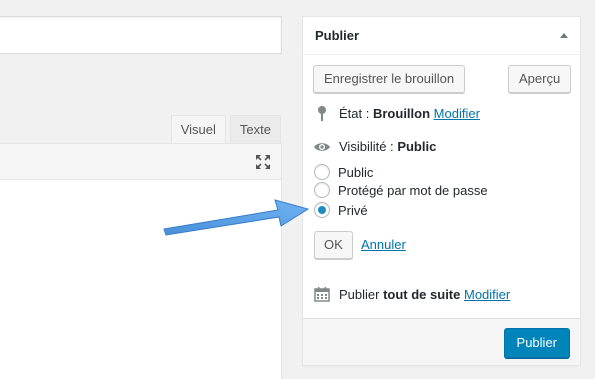 The width and height of the screenshot is (595, 379). I want to click on save-draft-button: Enregistrer le brouillon, so click(389, 79).